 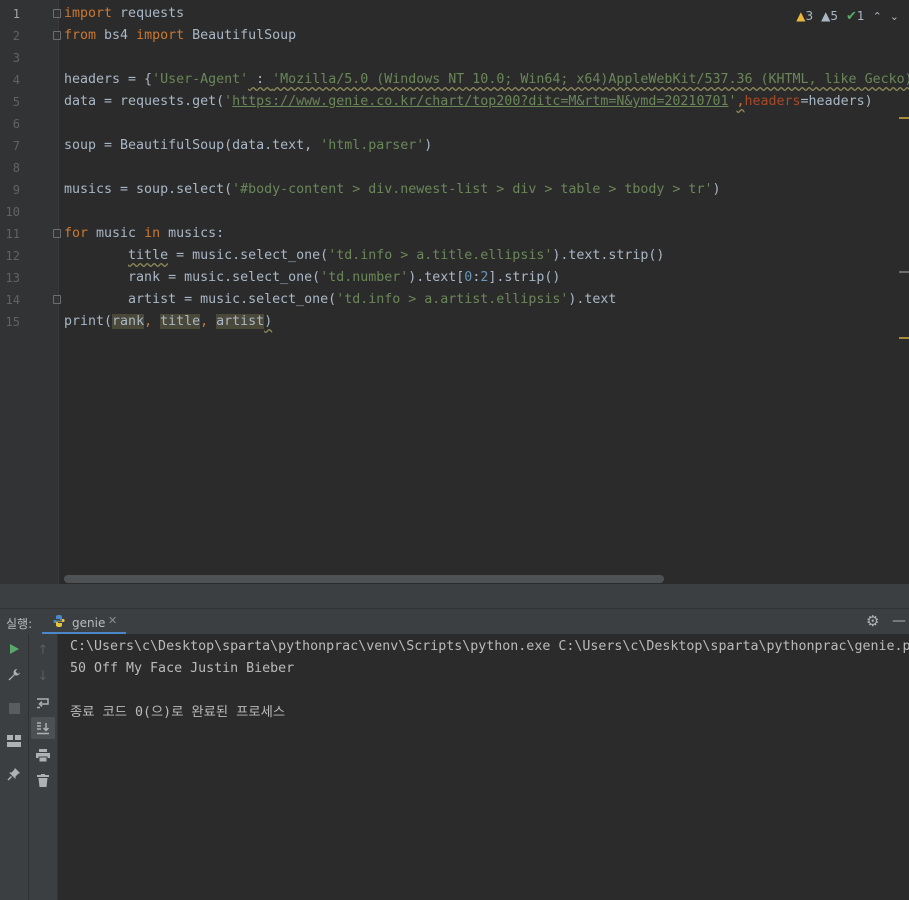 What do you see at coordinates (592, 299) in the screenshot?
I see `code-text: ).text` at bounding box center [592, 299].